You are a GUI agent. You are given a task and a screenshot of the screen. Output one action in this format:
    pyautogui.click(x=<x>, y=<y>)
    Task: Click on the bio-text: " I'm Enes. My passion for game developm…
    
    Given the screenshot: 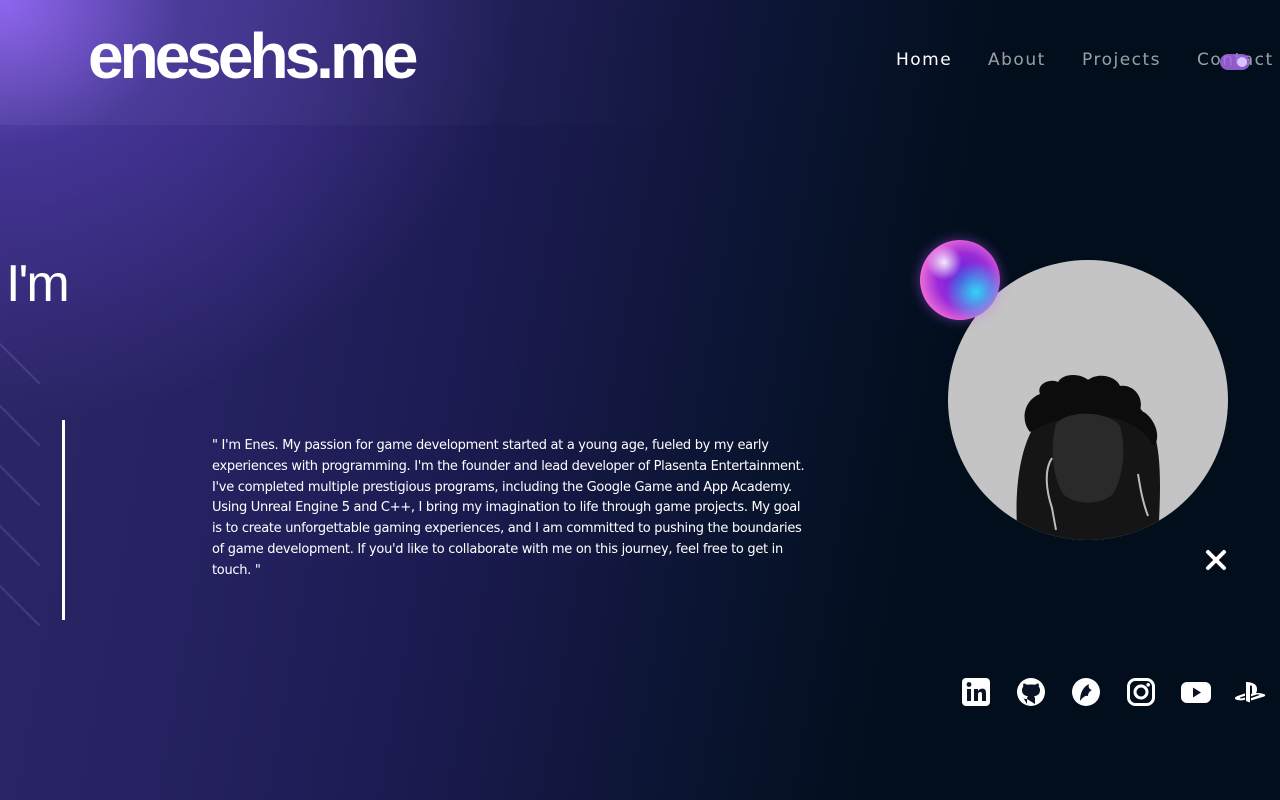 What is the action you would take?
    pyautogui.click(x=508, y=508)
    